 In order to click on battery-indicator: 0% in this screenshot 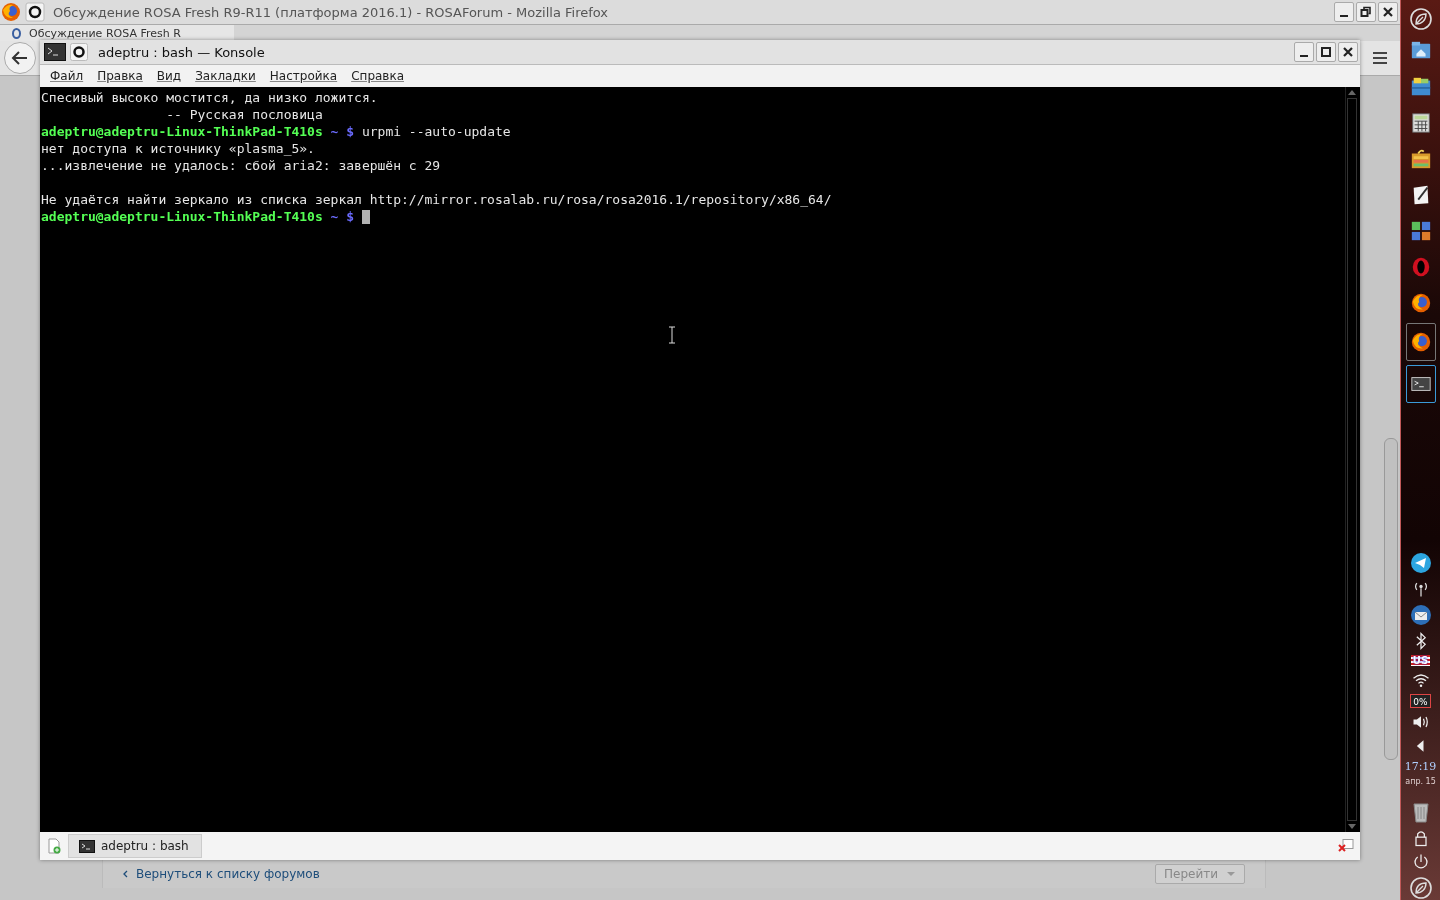, I will do `click(1420, 701)`.